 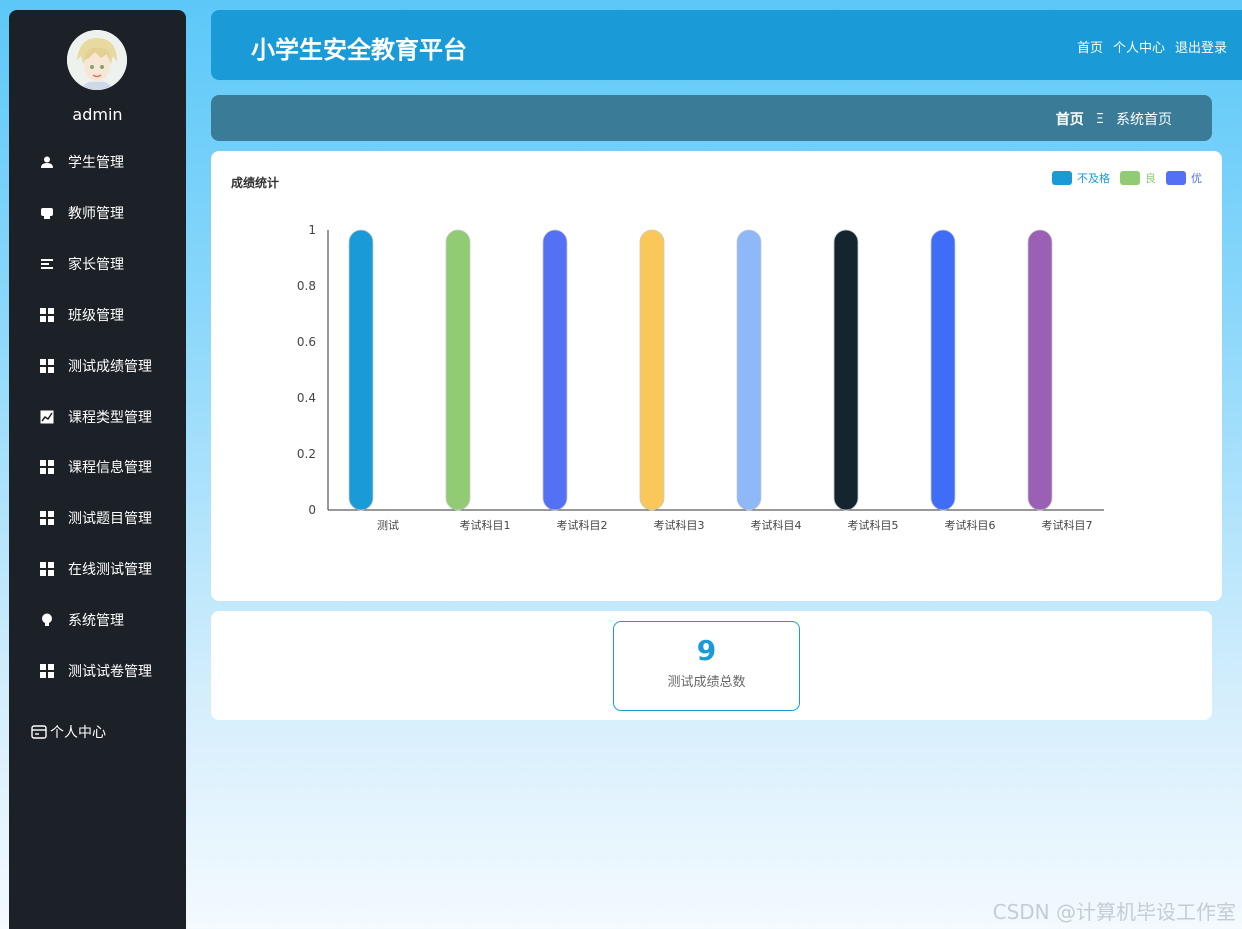 I want to click on sidebar-item-label: 班级管理, so click(x=96, y=315).